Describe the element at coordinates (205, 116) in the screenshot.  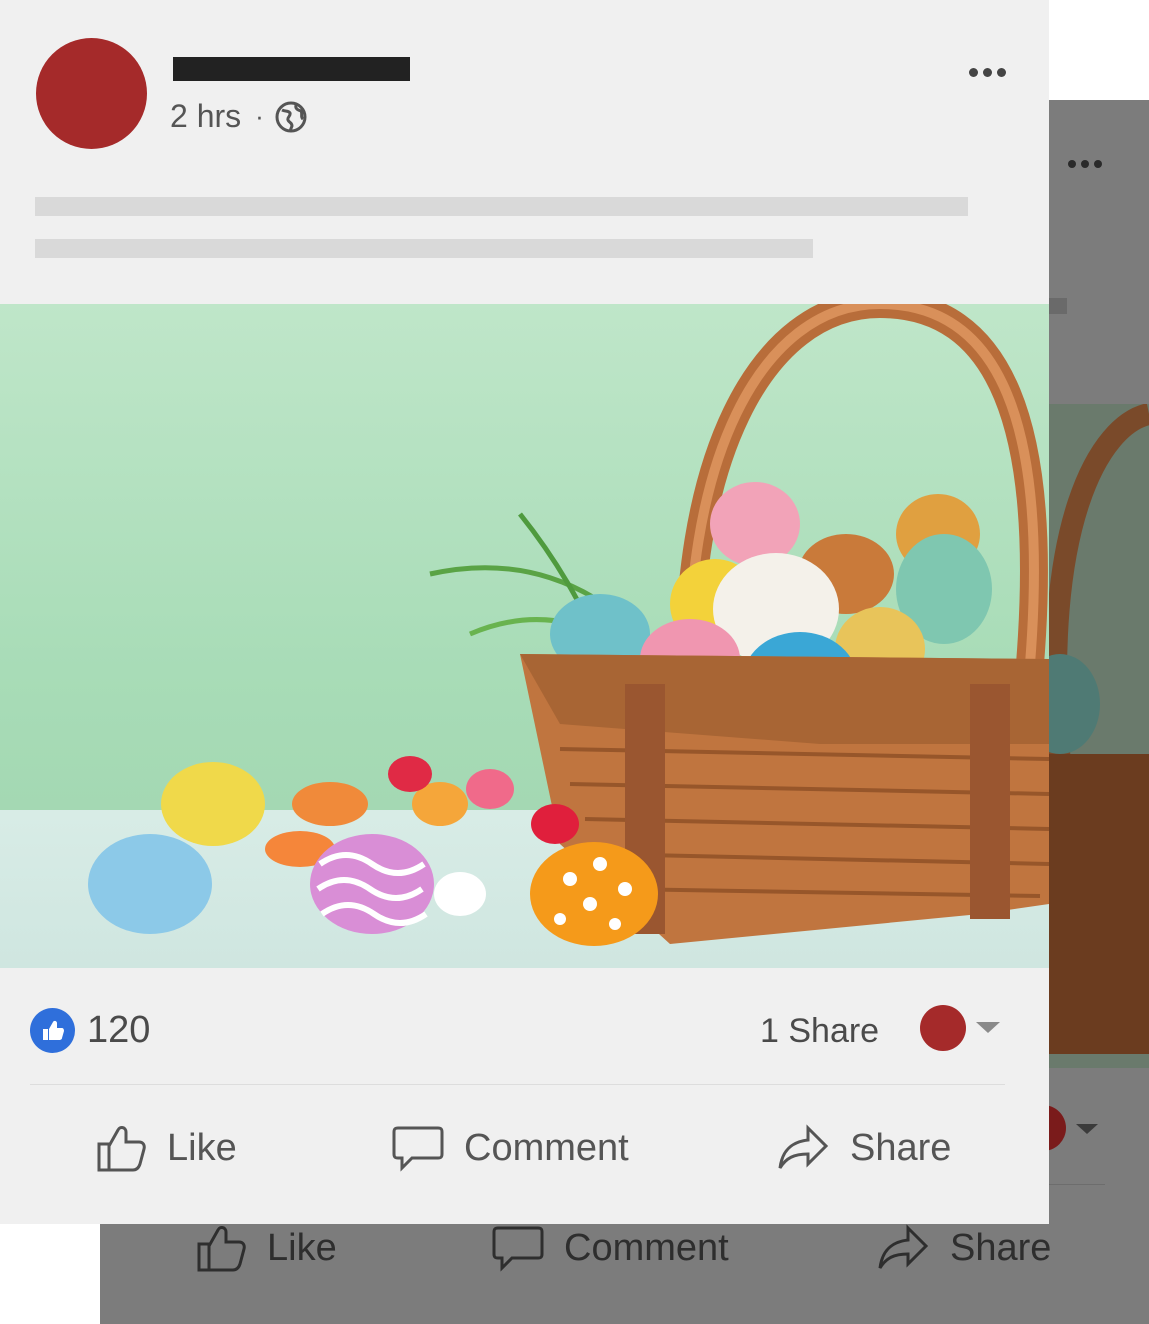
I see `post-time: 2 hrs` at that location.